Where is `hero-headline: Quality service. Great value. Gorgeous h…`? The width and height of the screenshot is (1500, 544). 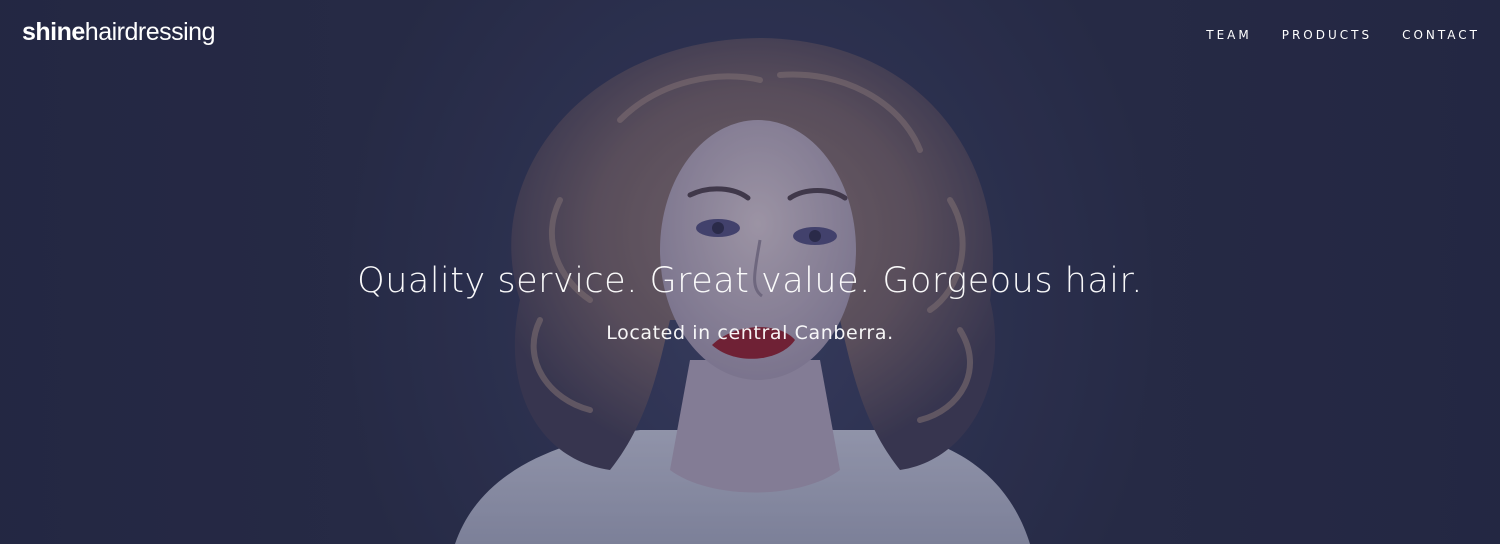 hero-headline: Quality service. Great value. Gorgeous h… is located at coordinates (750, 281).